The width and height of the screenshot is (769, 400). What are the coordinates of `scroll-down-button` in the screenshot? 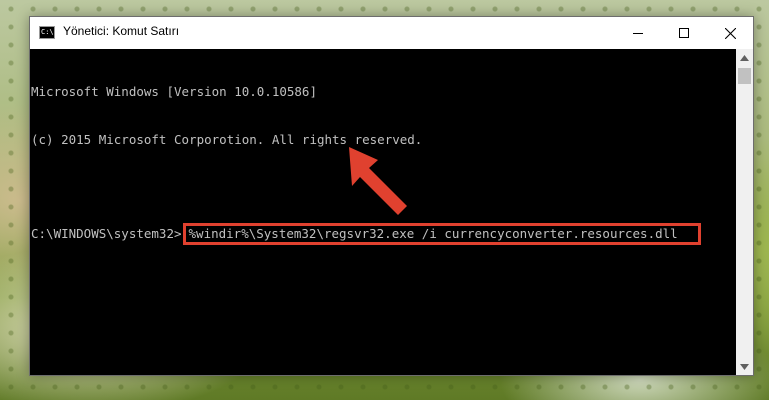 It's located at (744, 366).